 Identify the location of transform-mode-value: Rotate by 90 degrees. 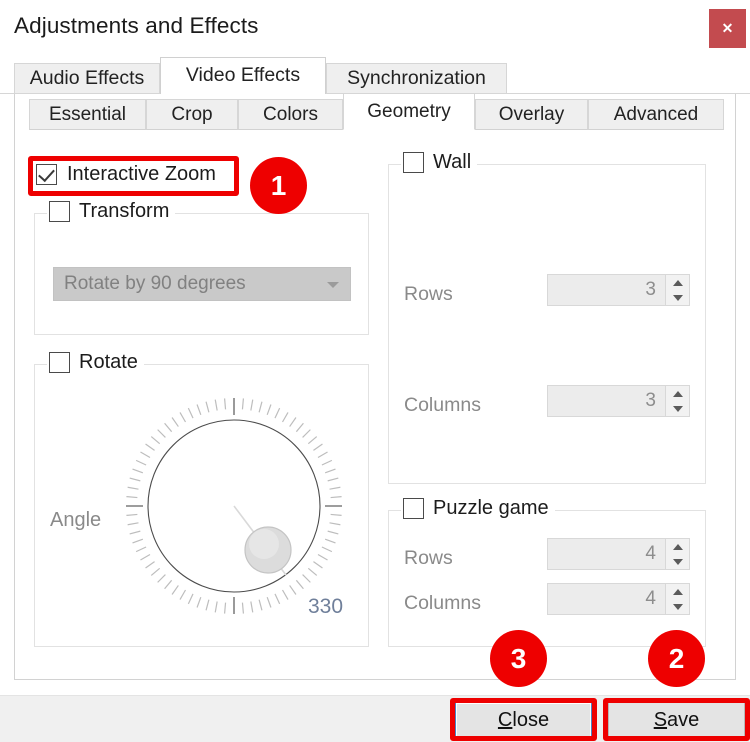
(155, 283).